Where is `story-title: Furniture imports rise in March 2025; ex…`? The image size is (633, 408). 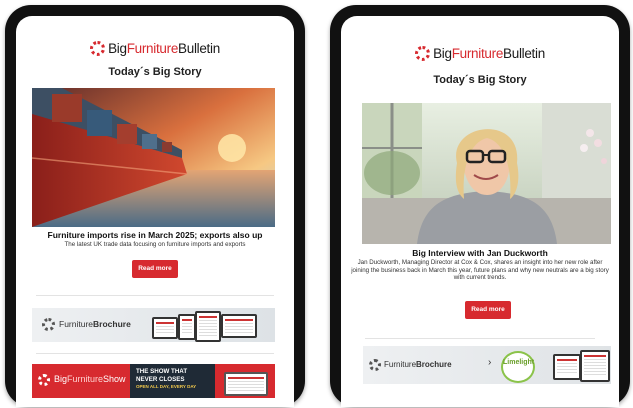
story-title: Furniture imports rise in March 2025; ex… is located at coordinates (155, 235).